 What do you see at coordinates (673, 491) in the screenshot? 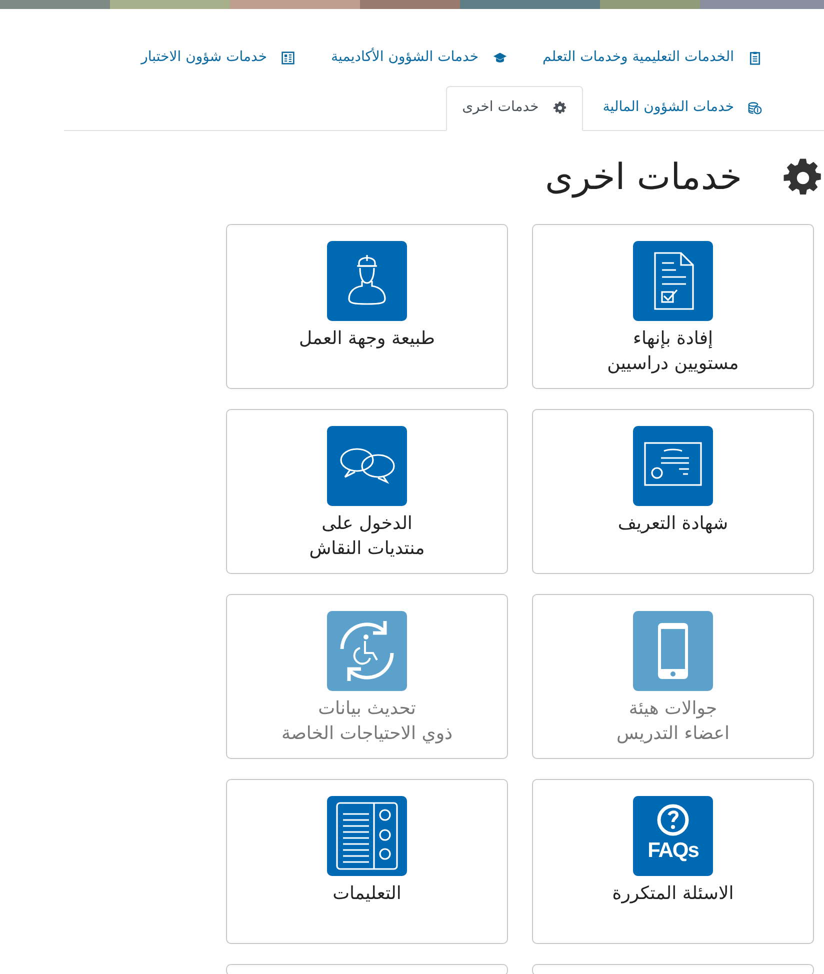
I see `service-card: شهادة التعريف` at bounding box center [673, 491].